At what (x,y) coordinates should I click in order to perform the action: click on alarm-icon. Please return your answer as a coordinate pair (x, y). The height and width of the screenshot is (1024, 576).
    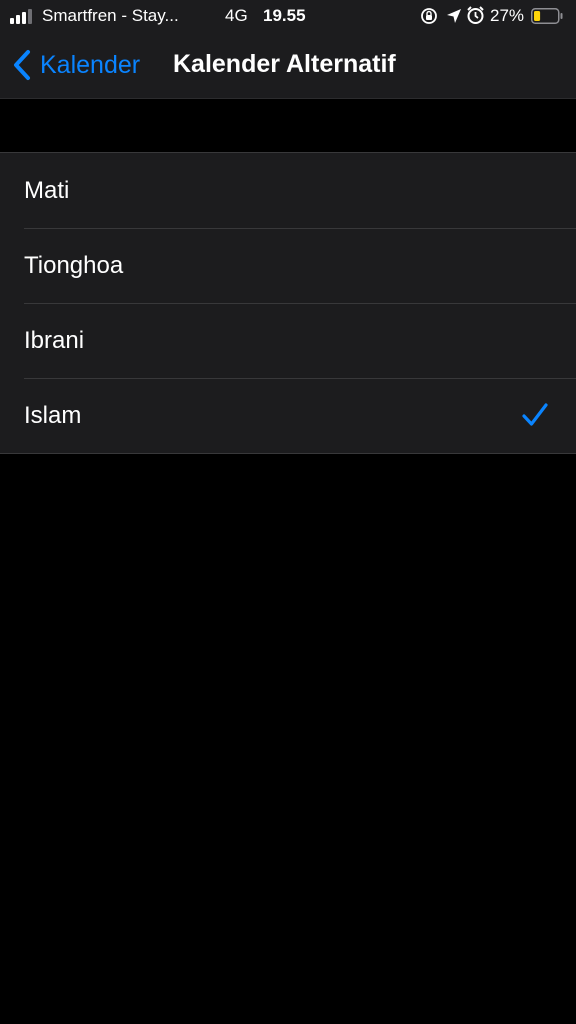
    Looking at the image, I should click on (475, 15).